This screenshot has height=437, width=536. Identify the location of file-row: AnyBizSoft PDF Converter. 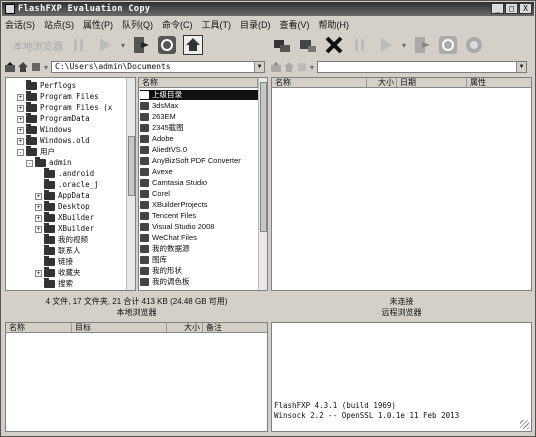
(199, 161).